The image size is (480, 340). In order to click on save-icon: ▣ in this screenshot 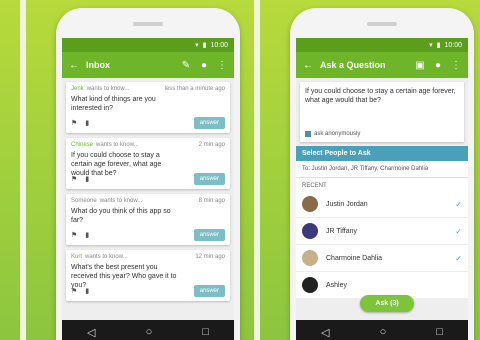, I will do `click(420, 65)`.